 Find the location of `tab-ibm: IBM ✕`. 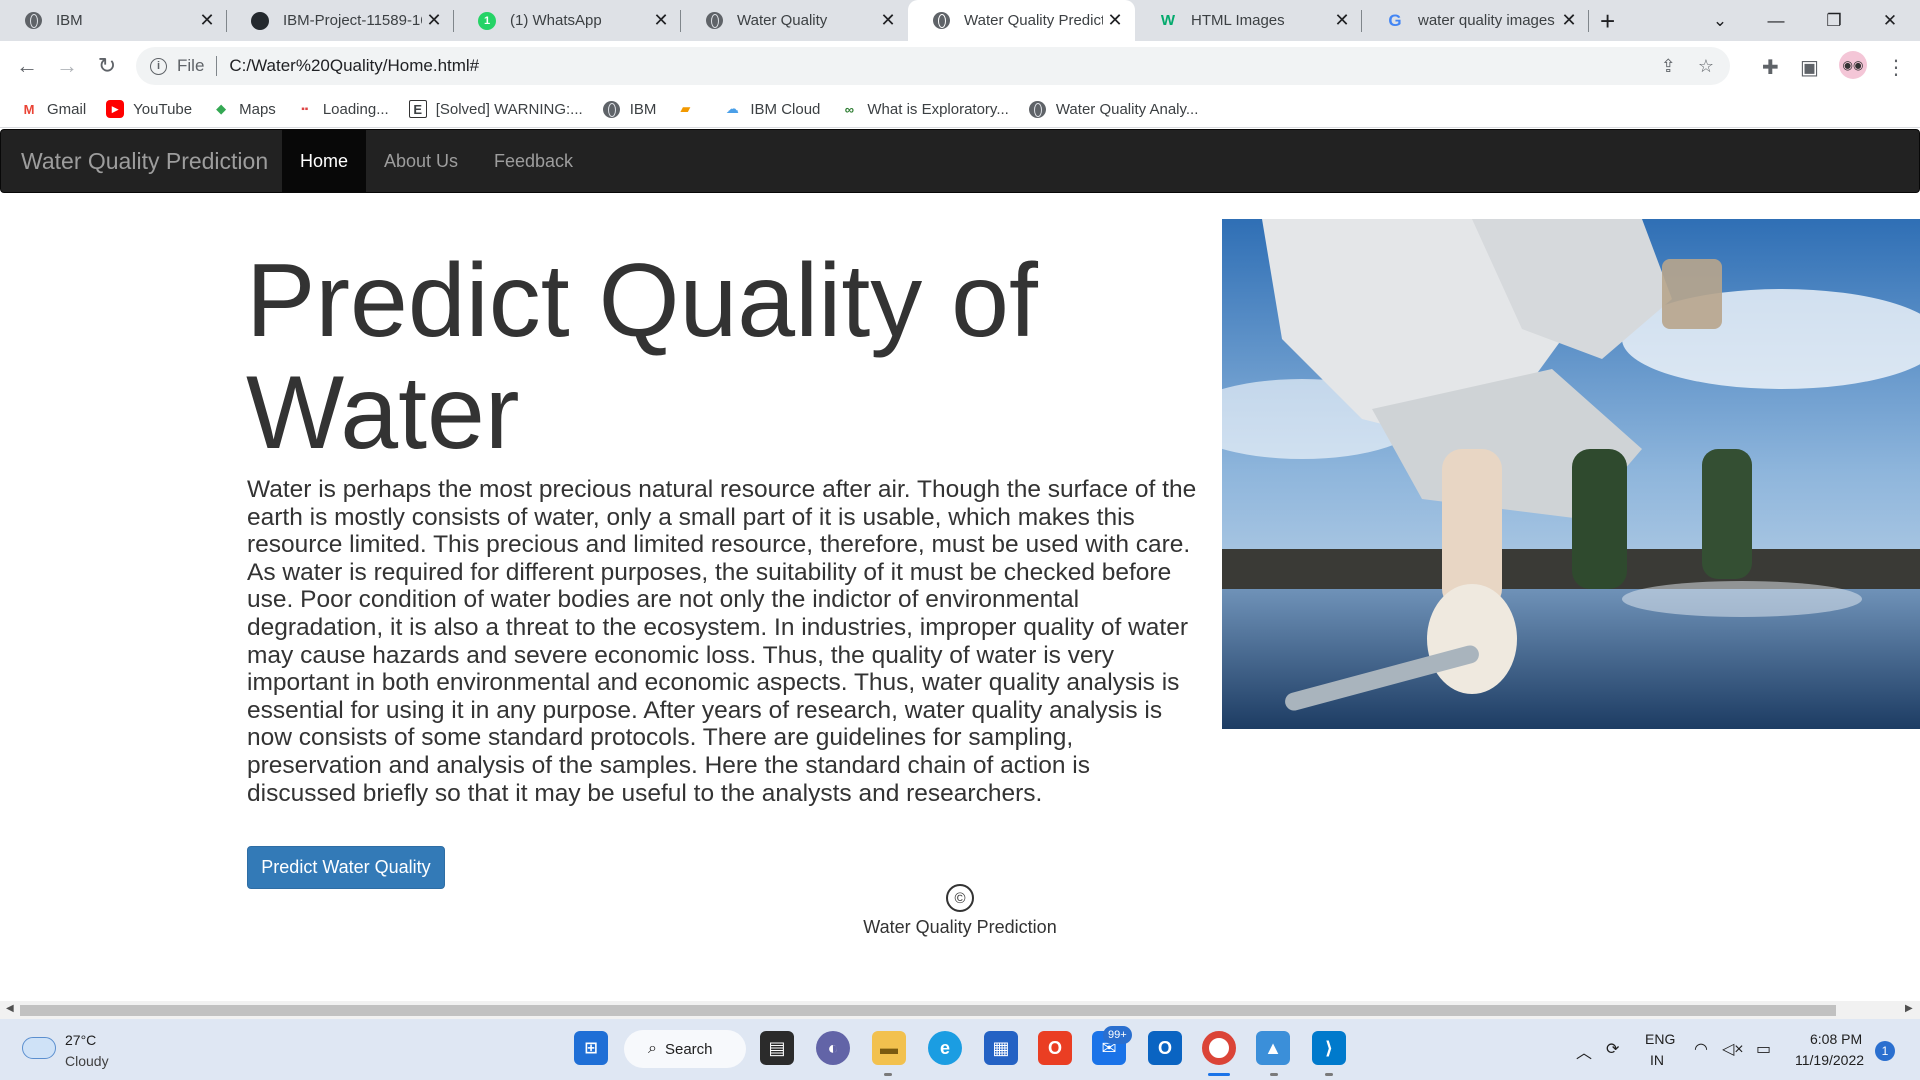

tab-ibm: IBM ✕ is located at coordinates (113, 20).